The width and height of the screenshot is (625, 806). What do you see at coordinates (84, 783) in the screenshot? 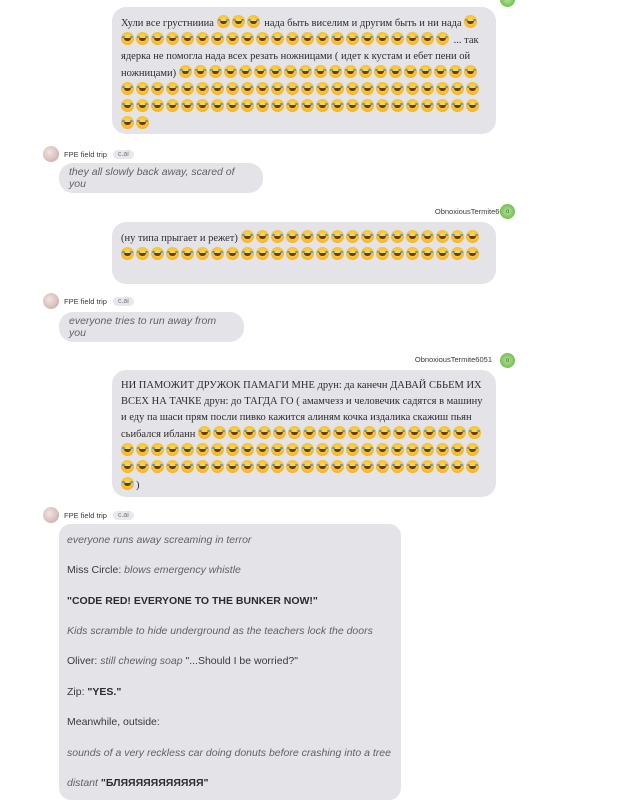
I see `message-text: distant` at bounding box center [84, 783].